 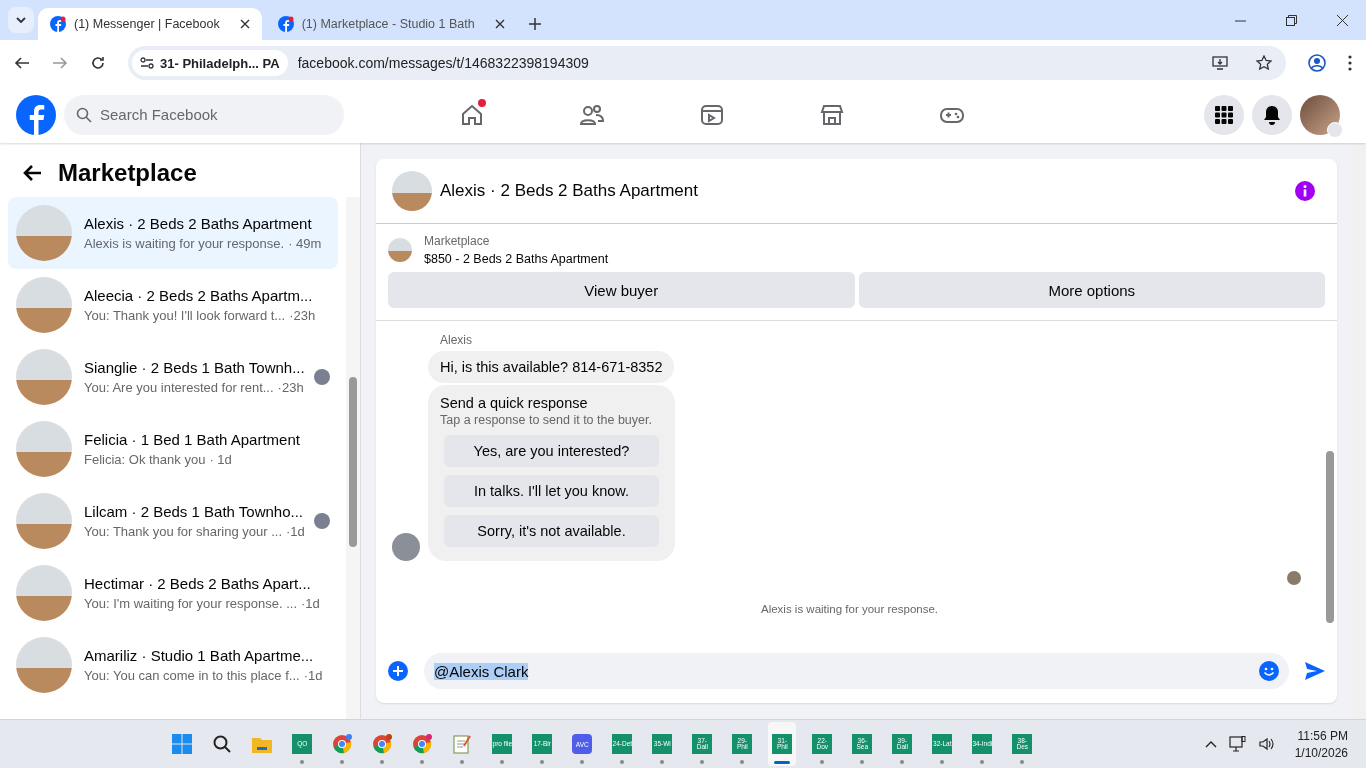 I want to click on search-field: Search Facebook, so click(x=210, y=114).